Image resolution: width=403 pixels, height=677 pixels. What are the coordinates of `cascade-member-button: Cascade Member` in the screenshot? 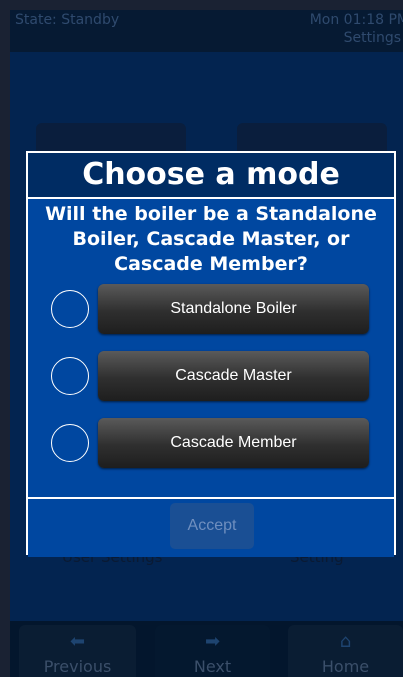 It's located at (233, 443).